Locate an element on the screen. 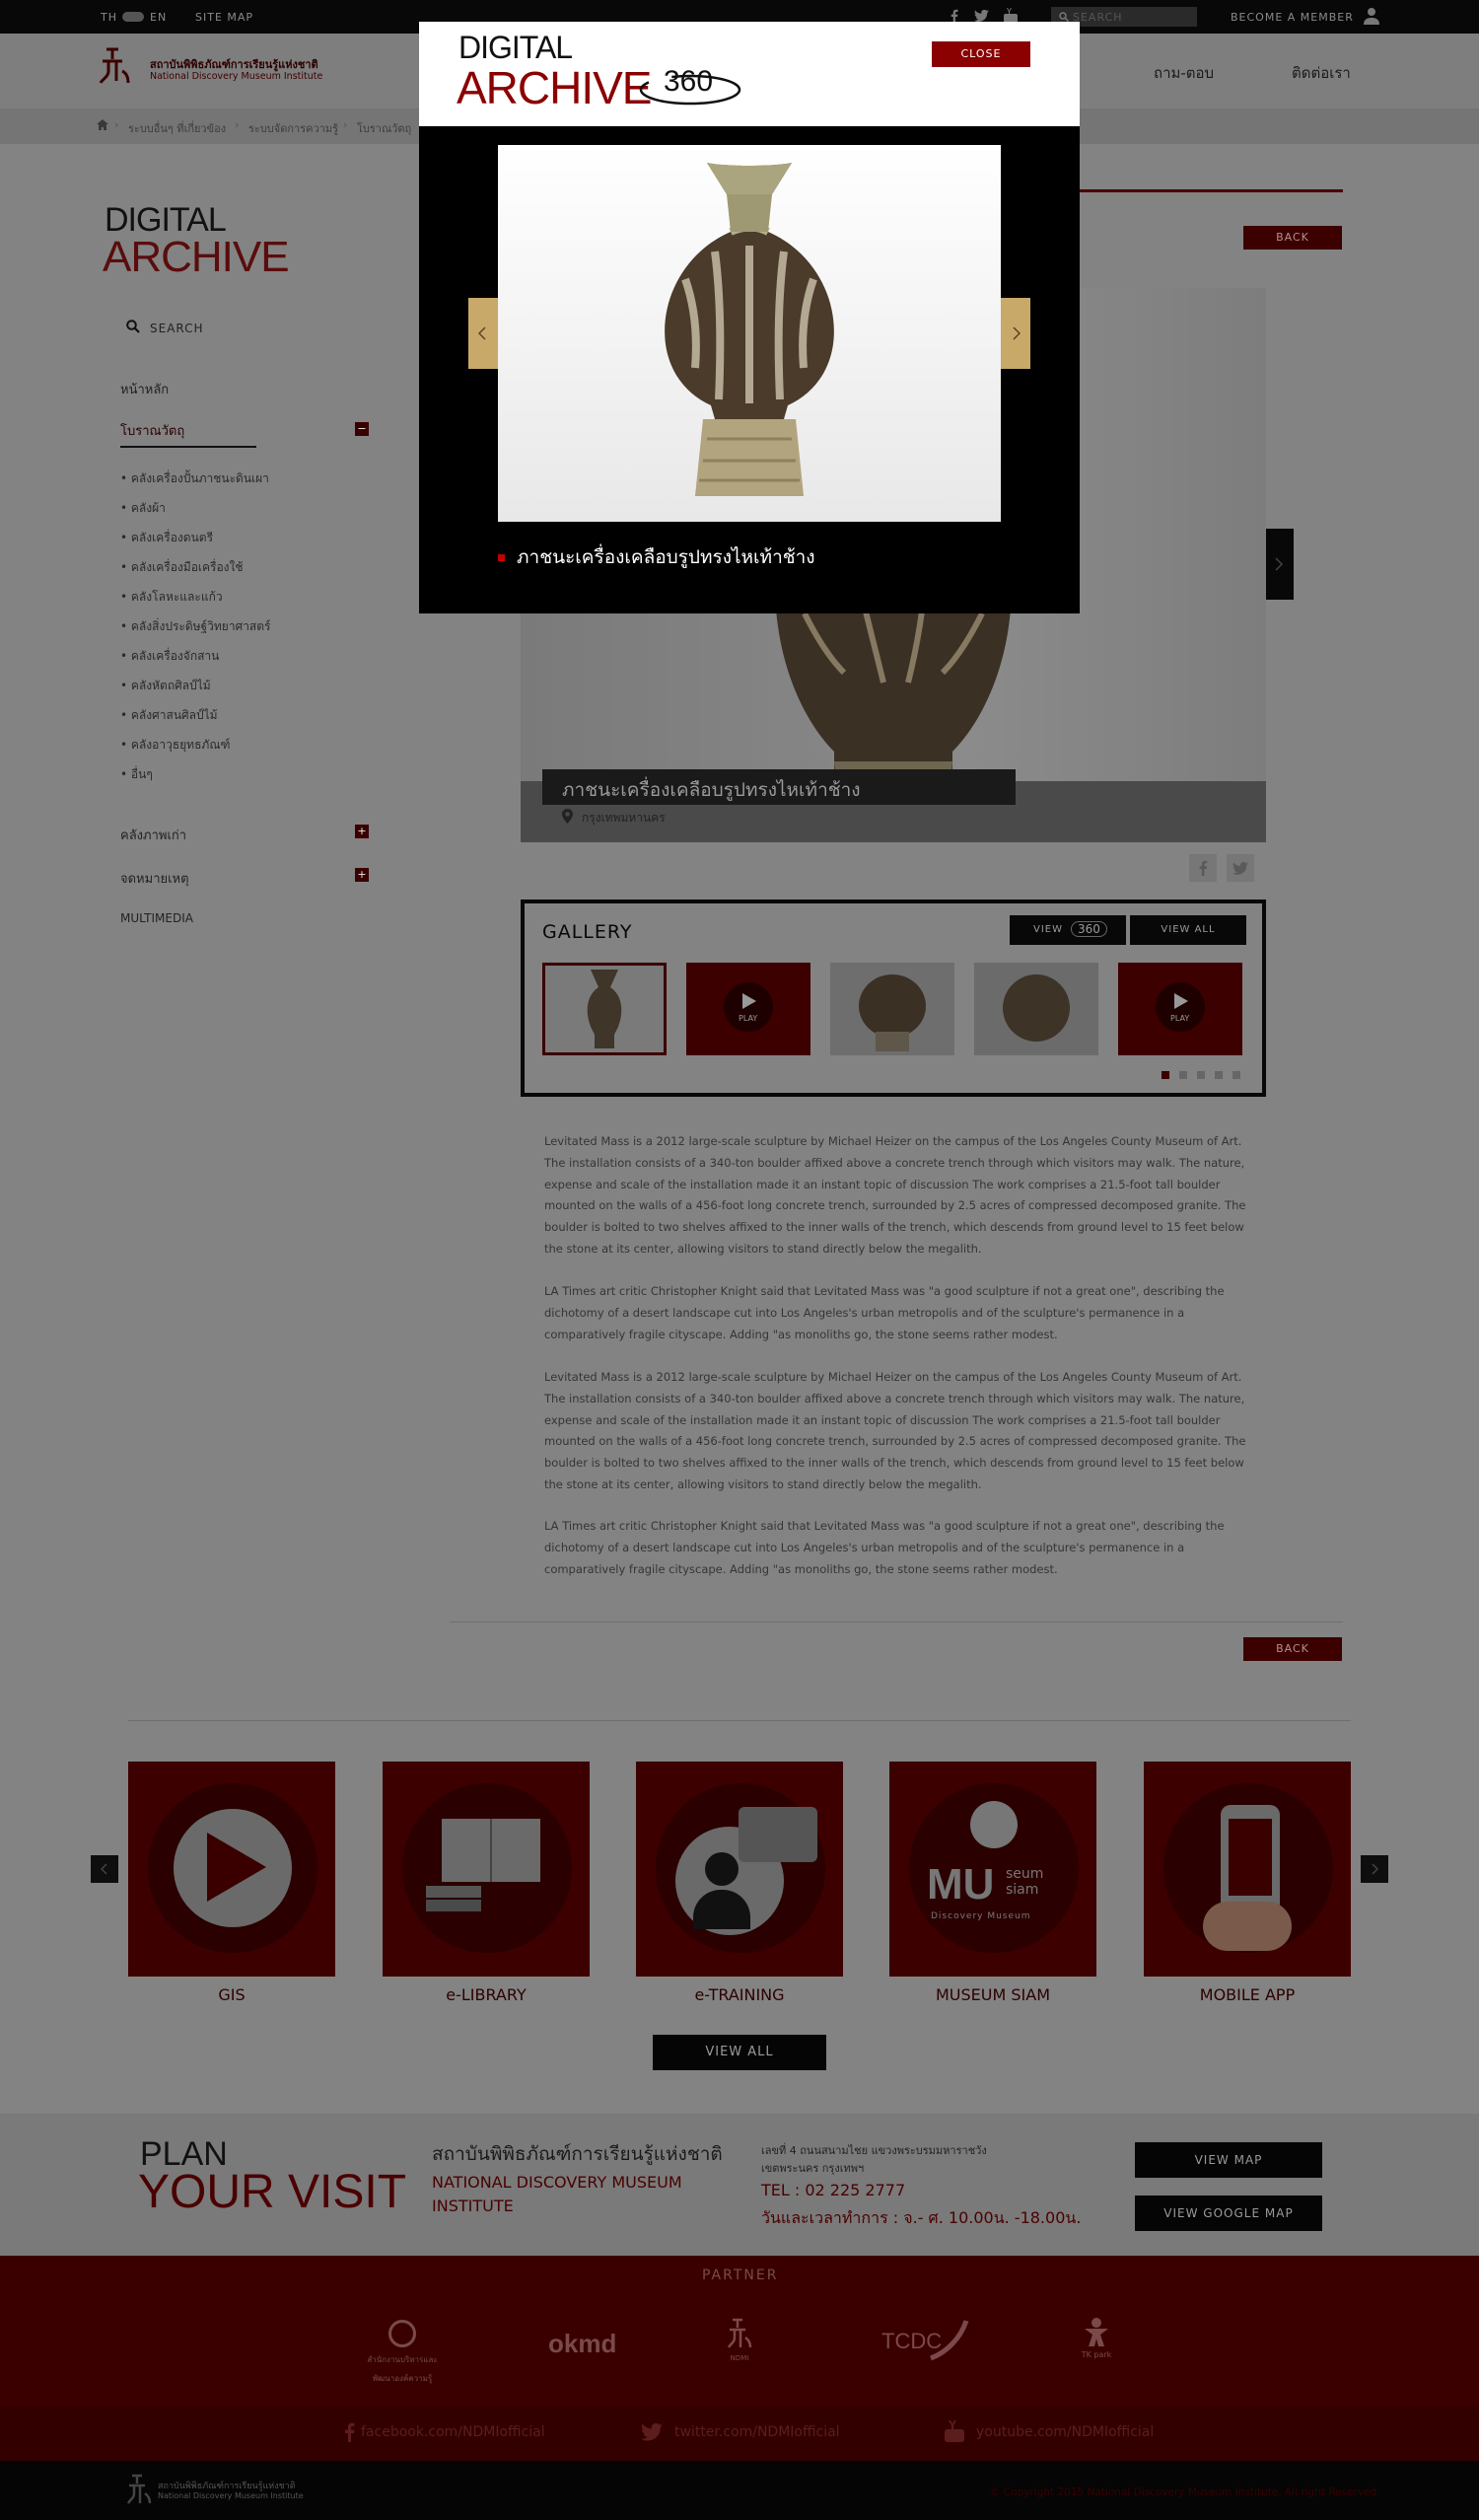  service-label: MUSEUM SIAM is located at coordinates (992, 1994).